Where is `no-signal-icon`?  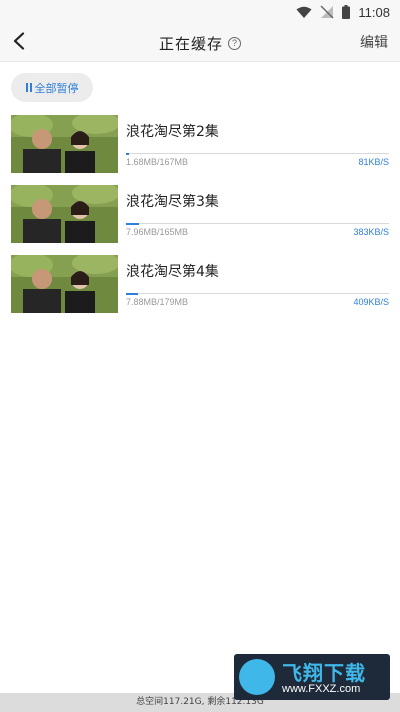 no-signal-icon is located at coordinates (327, 12).